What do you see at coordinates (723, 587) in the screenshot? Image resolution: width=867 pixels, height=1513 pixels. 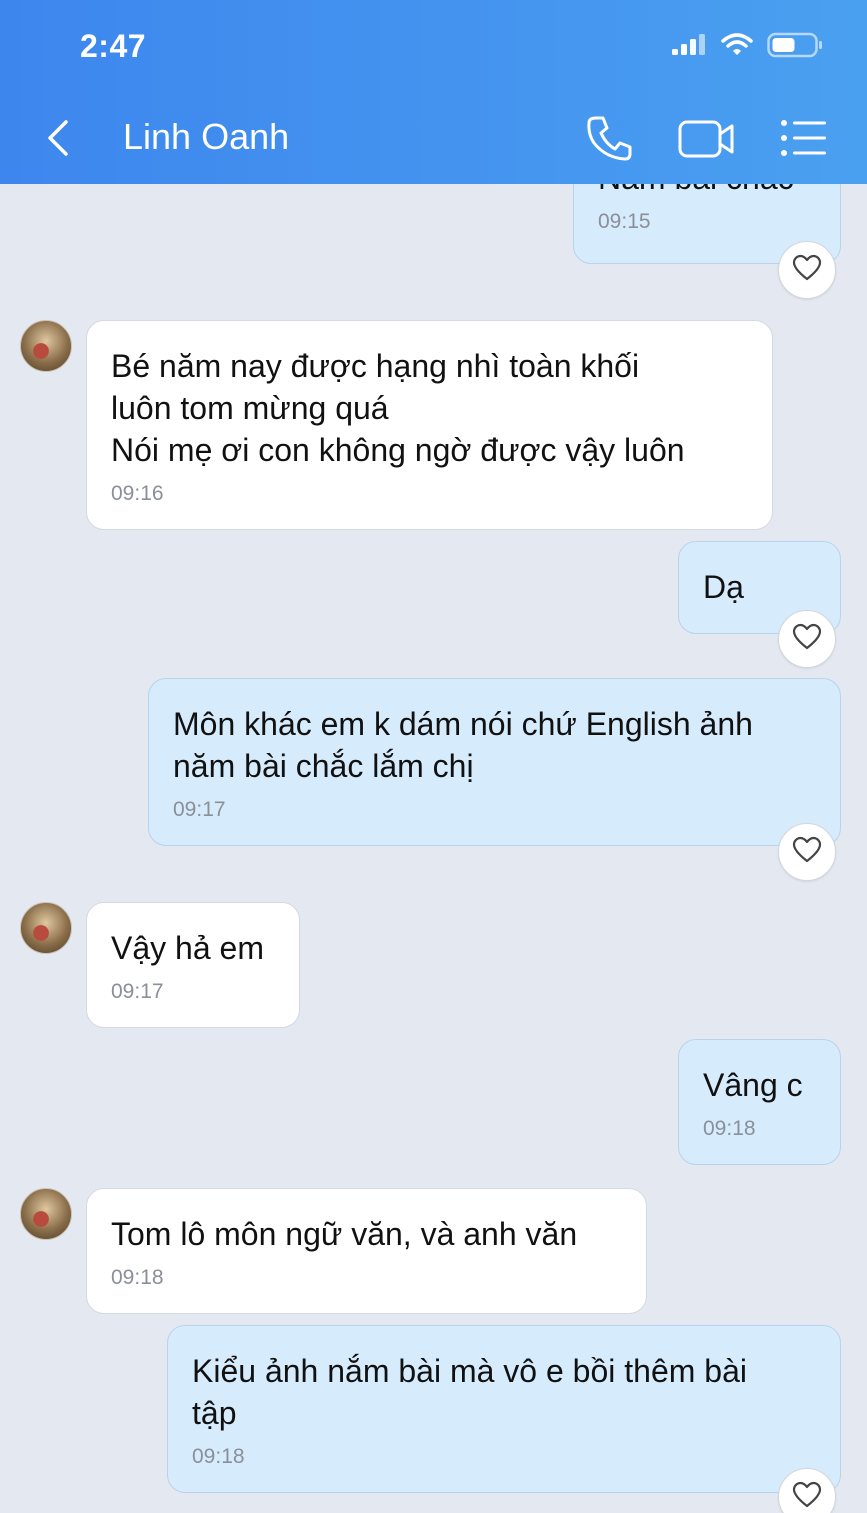 I see `message-text: Dạ` at bounding box center [723, 587].